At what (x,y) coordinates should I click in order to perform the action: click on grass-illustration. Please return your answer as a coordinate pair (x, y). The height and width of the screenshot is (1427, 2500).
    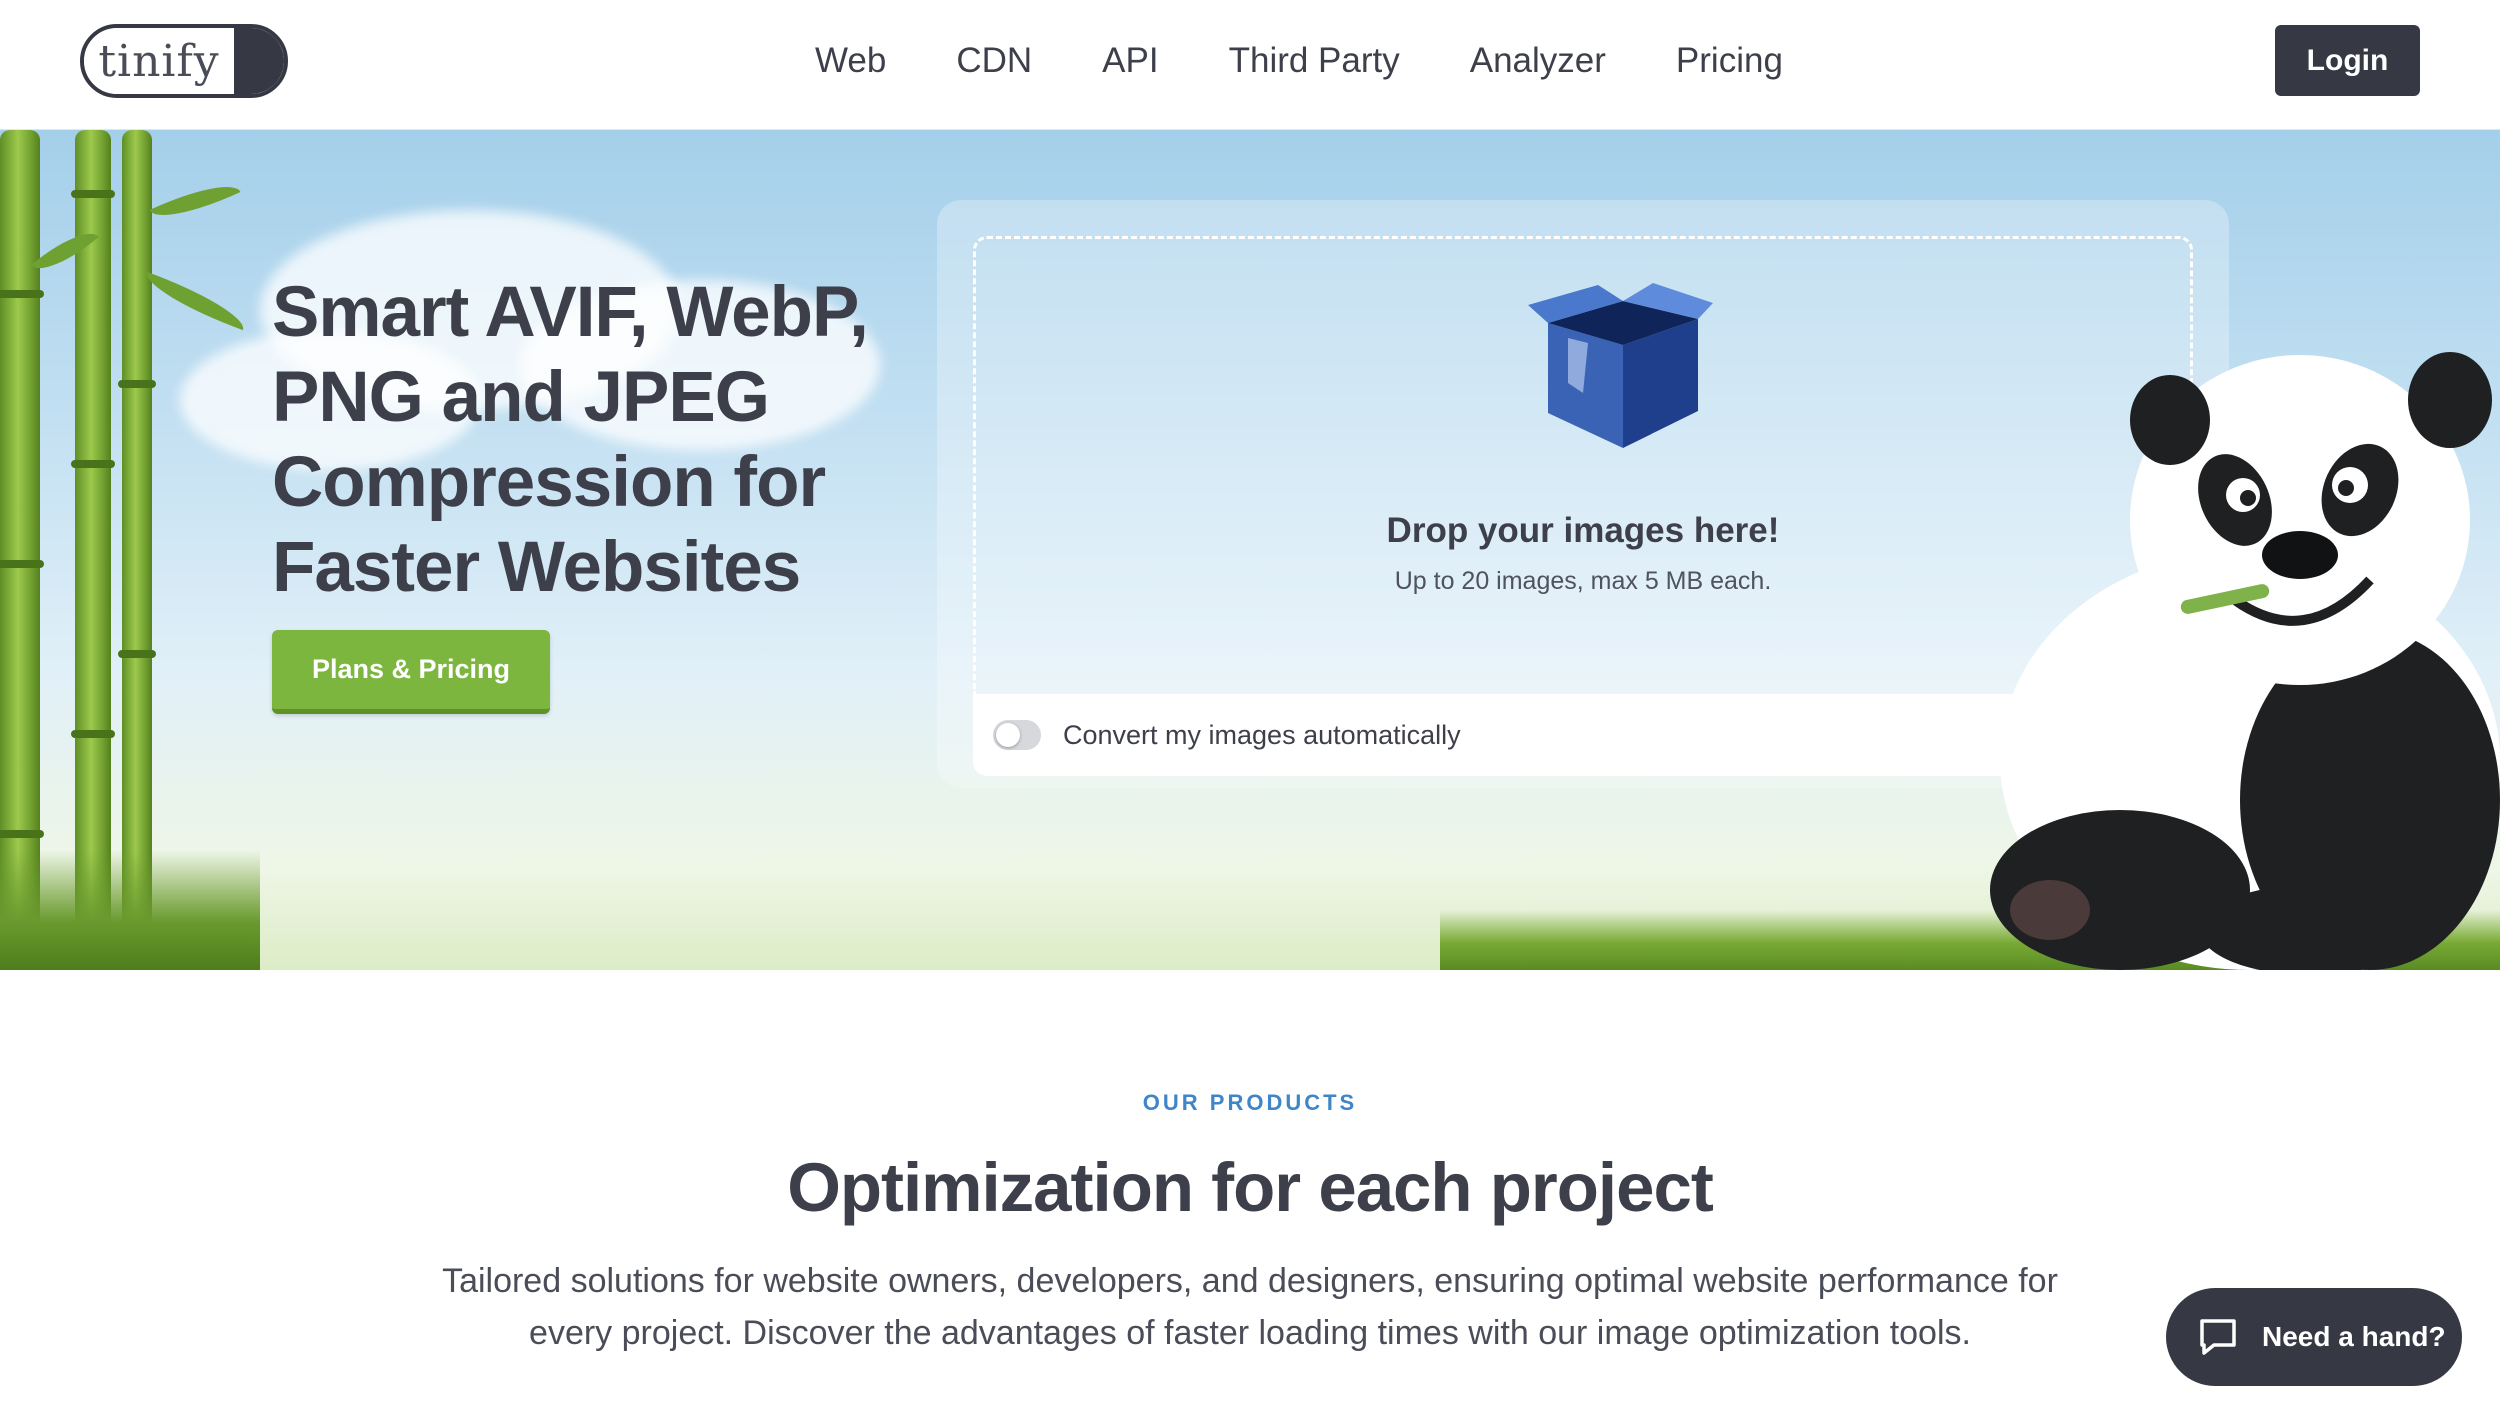
    Looking at the image, I should click on (130, 910).